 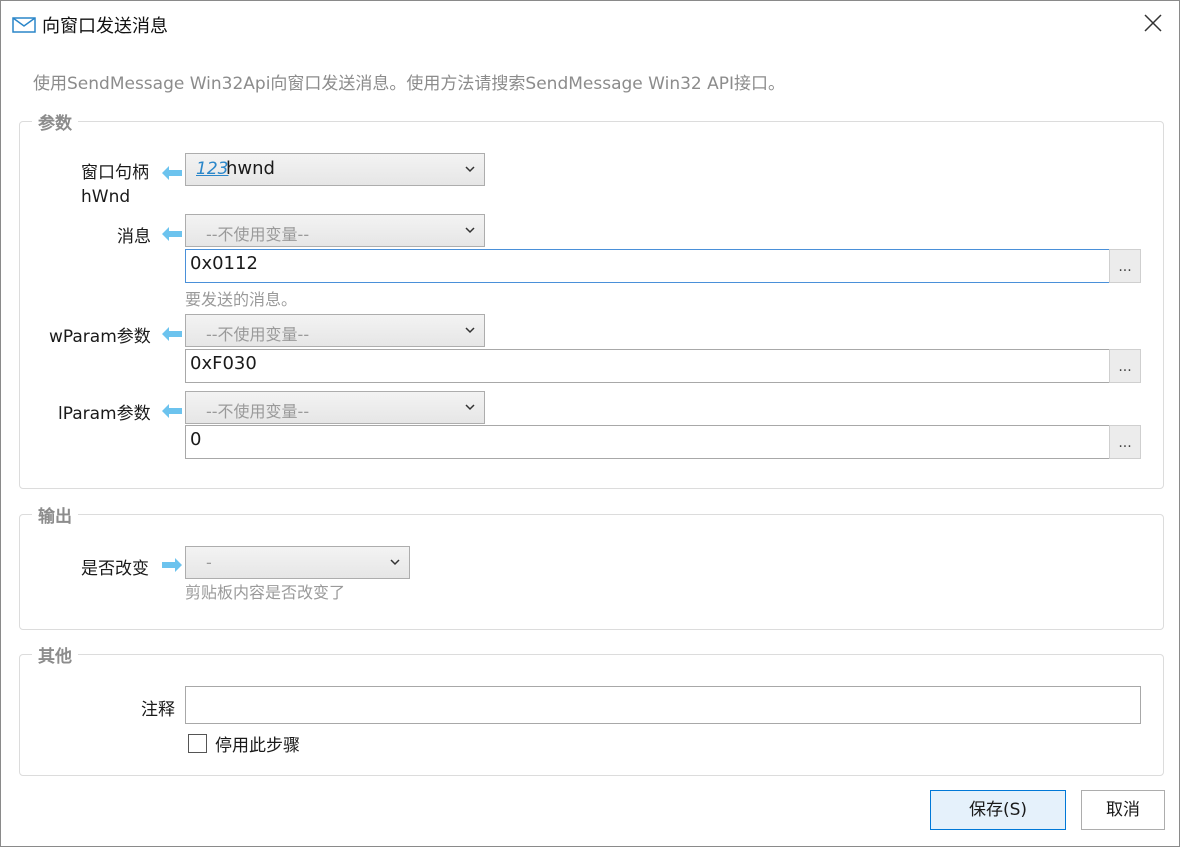 What do you see at coordinates (134, 237) in the screenshot?
I see `message-label: 消息` at bounding box center [134, 237].